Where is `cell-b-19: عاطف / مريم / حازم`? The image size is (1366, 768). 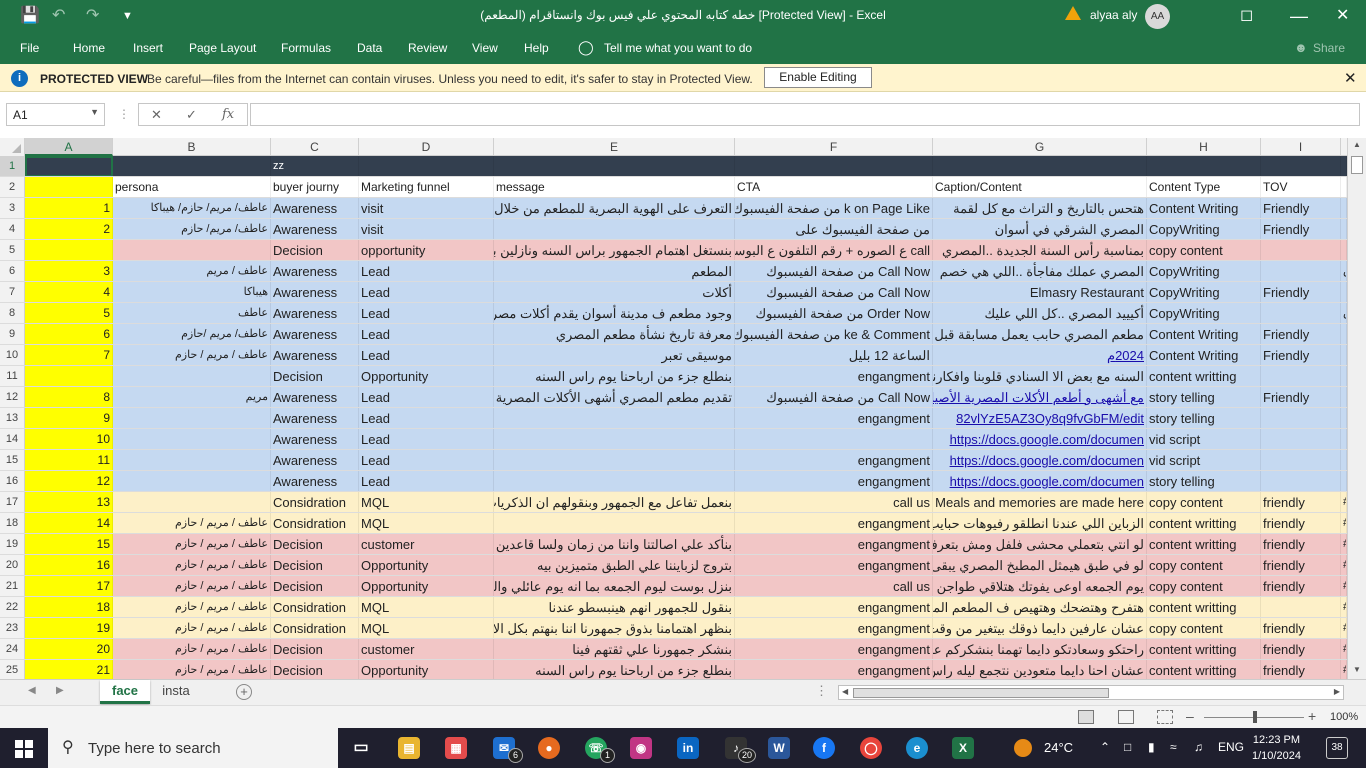
cell-b-19: عاطف / مريم / حازم is located at coordinates (192, 544).